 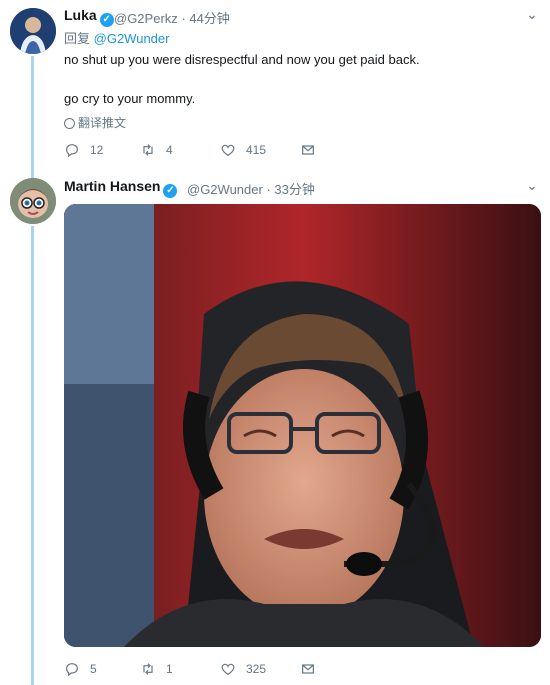 I want to click on like-button: 415, so click(x=260, y=150).